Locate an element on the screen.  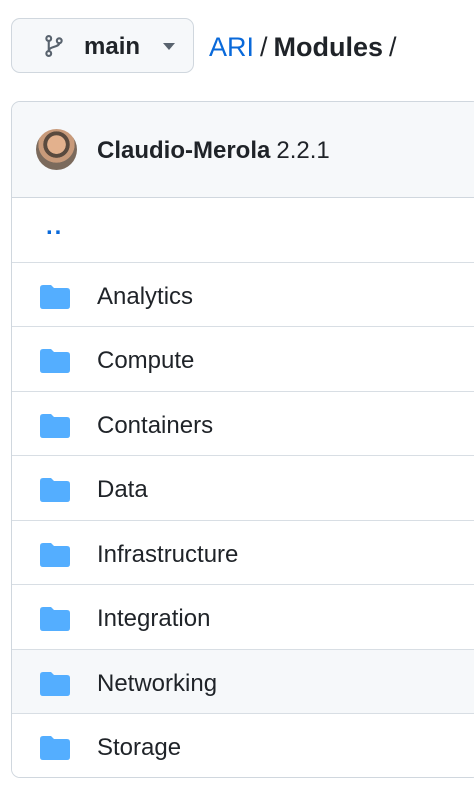
folder-name: Integration is located at coordinates (153, 619).